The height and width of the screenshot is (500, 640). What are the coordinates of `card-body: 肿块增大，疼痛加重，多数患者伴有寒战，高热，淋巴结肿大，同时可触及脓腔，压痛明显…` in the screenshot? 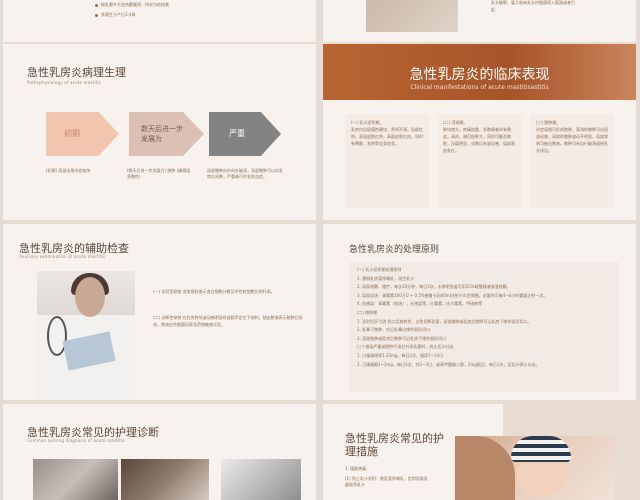 It's located at (479, 140).